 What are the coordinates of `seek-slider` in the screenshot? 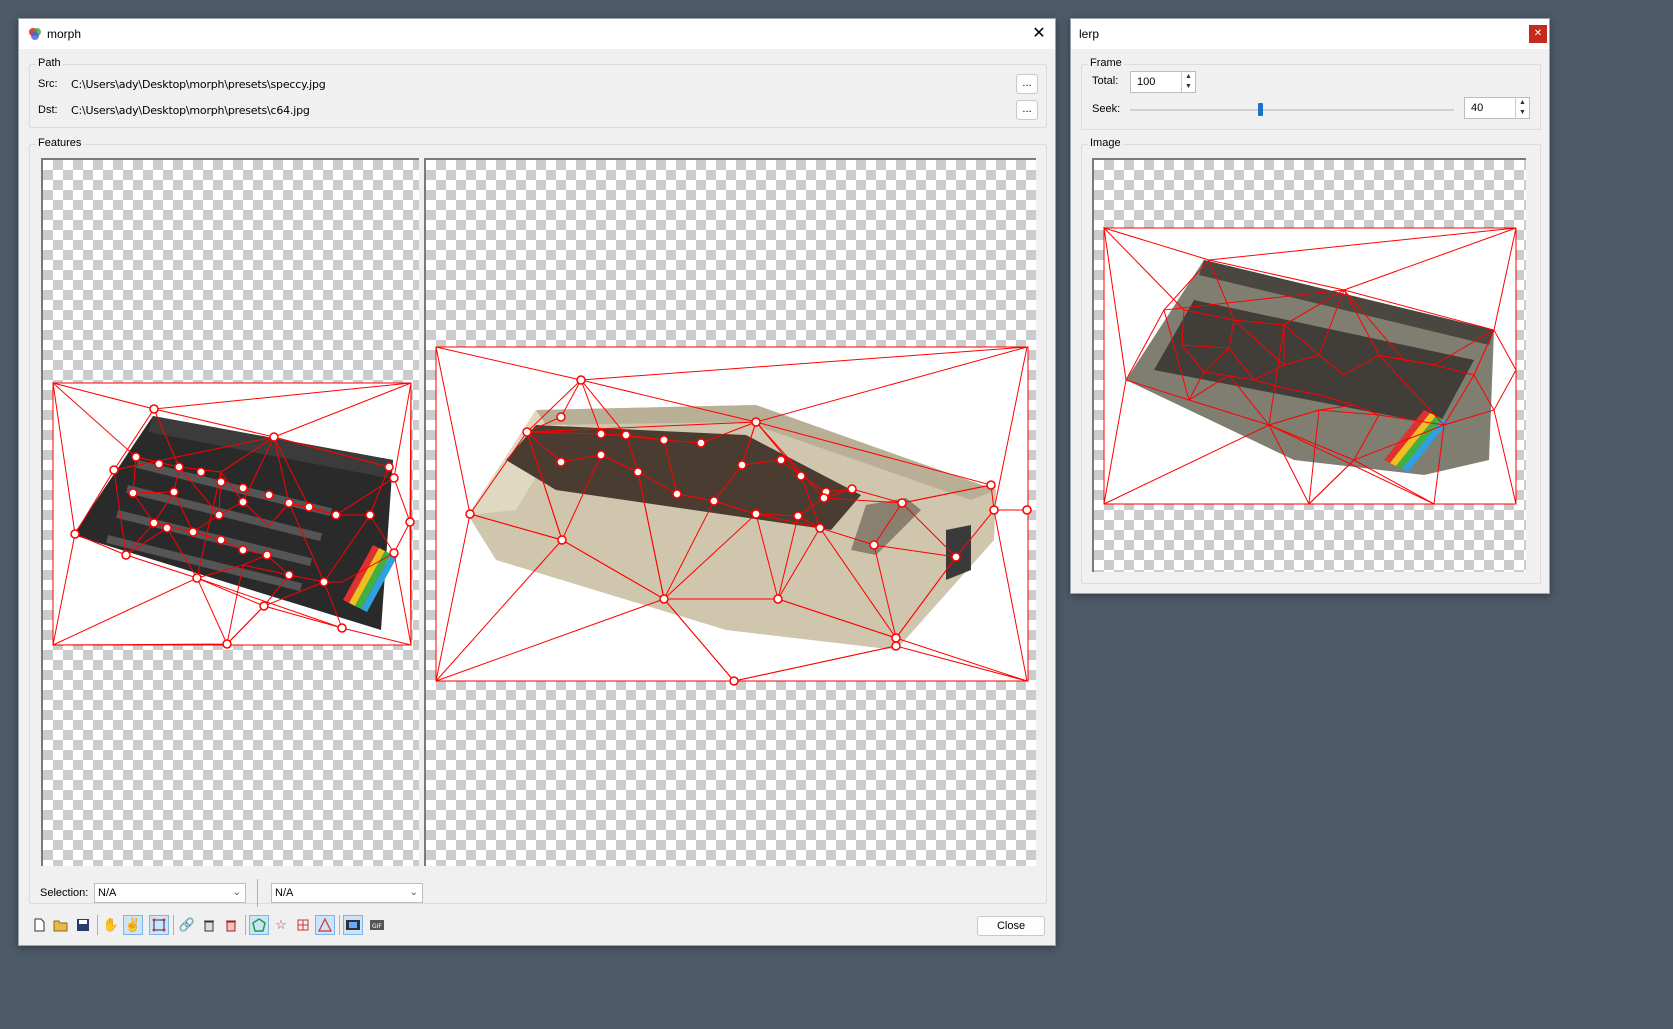 It's located at (1292, 109).